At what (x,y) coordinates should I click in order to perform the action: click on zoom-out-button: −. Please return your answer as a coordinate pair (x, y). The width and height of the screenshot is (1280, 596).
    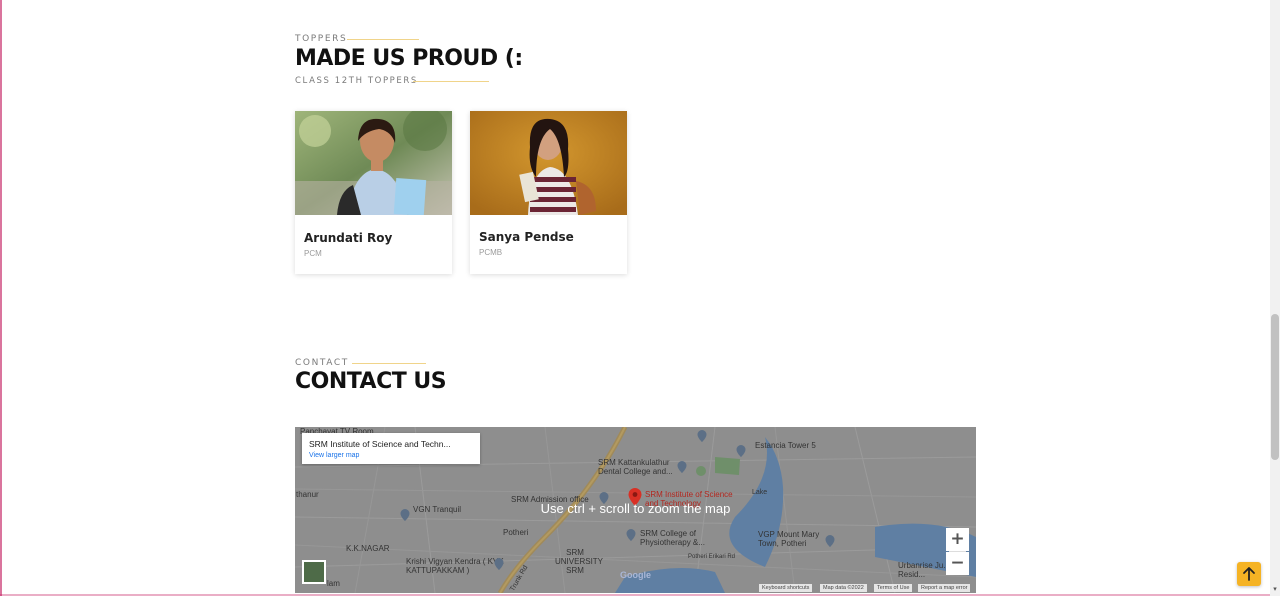
    Looking at the image, I should click on (957, 563).